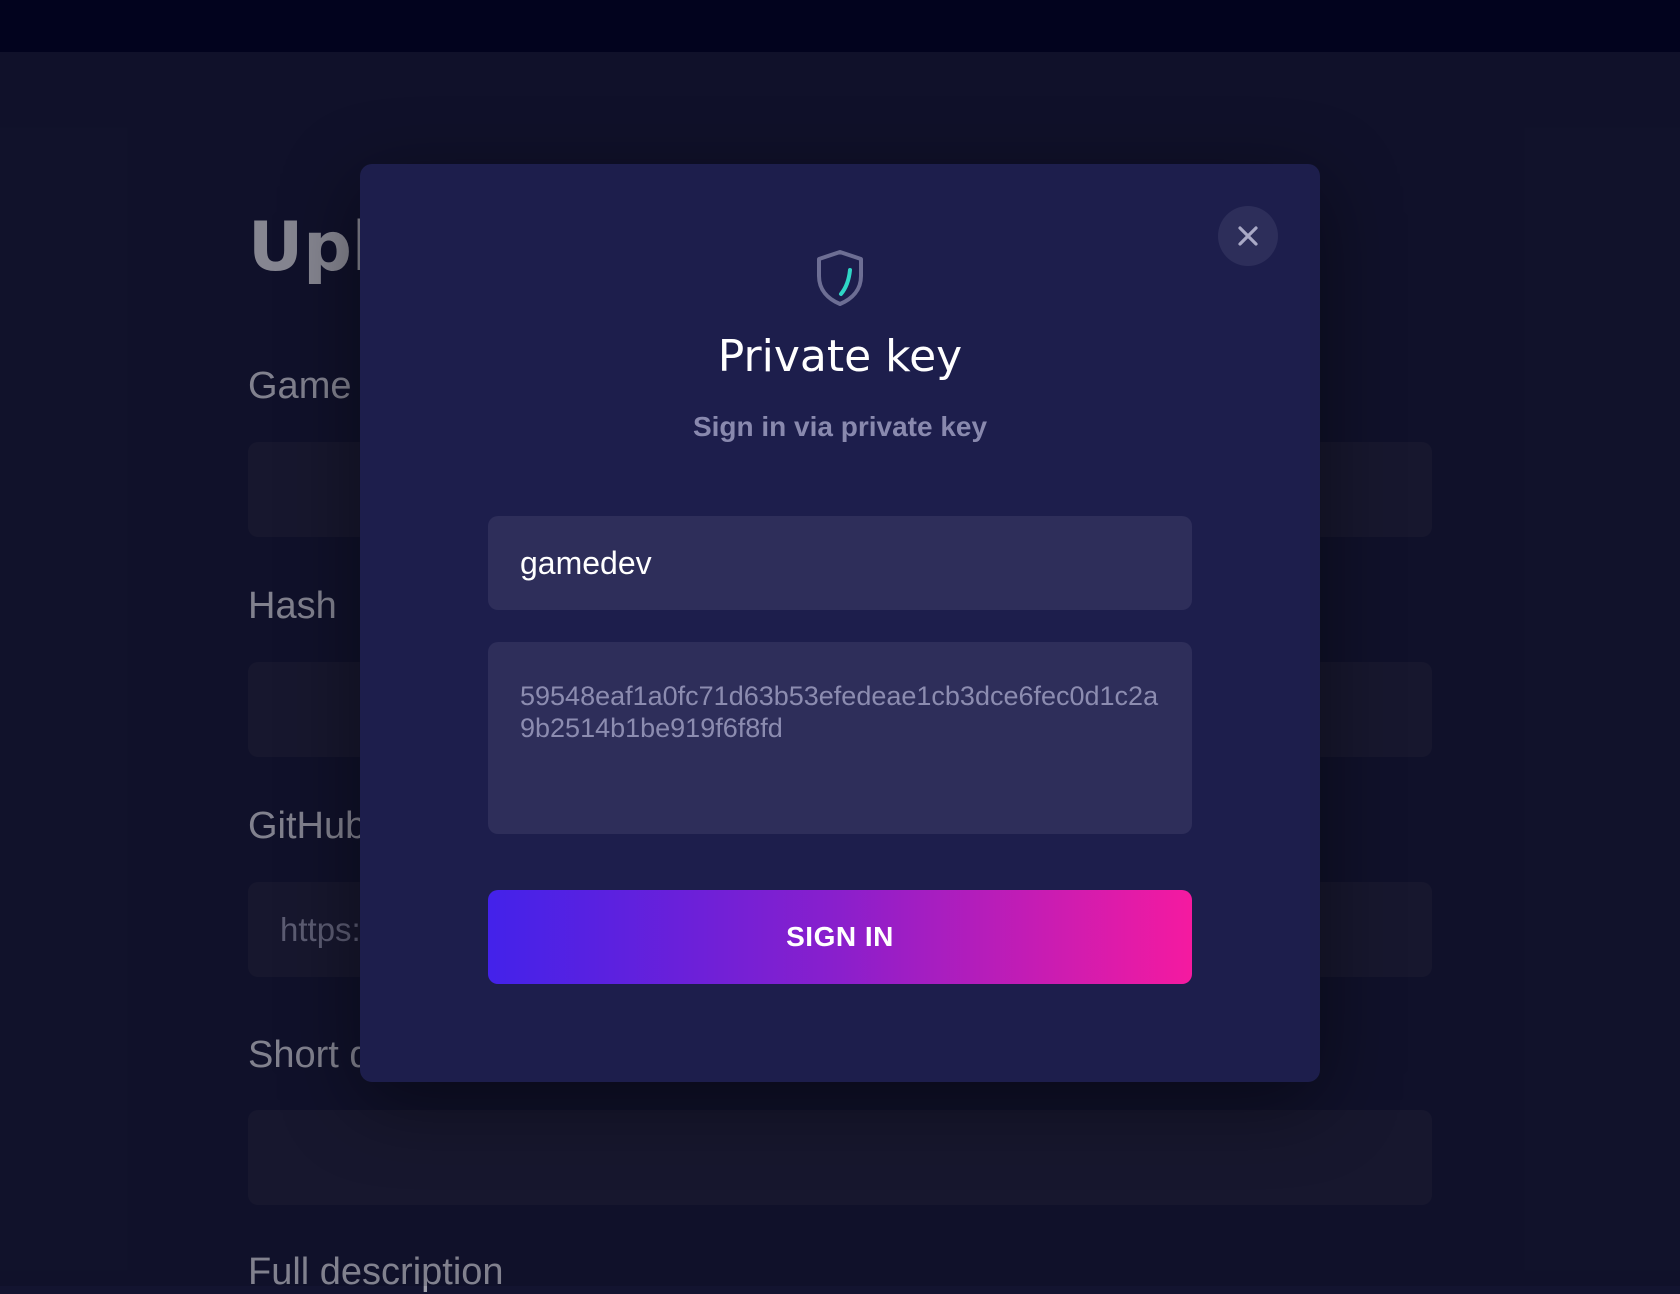  I want to click on close-icon, so click(1248, 236).